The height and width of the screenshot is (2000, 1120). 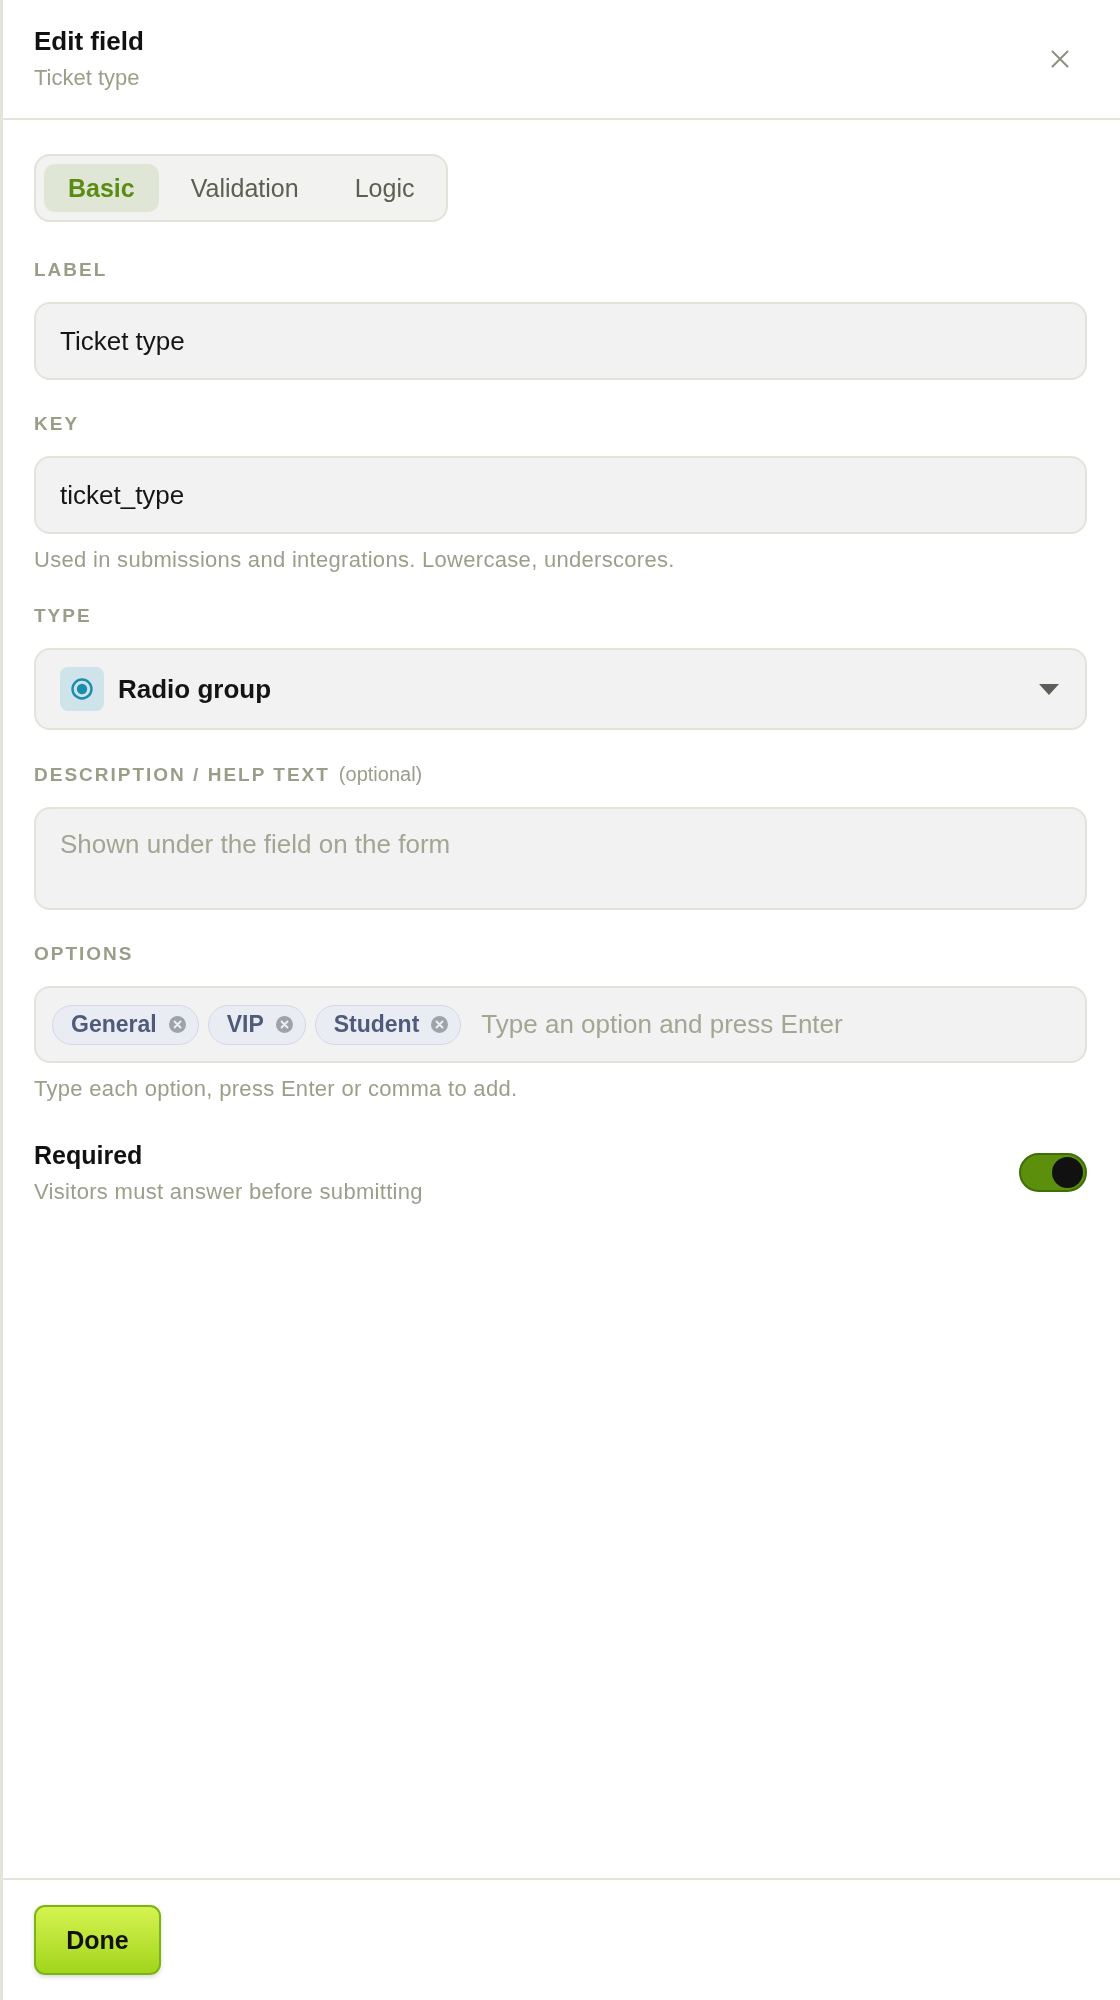 I want to click on tab: Basic, so click(x=101, y=188).